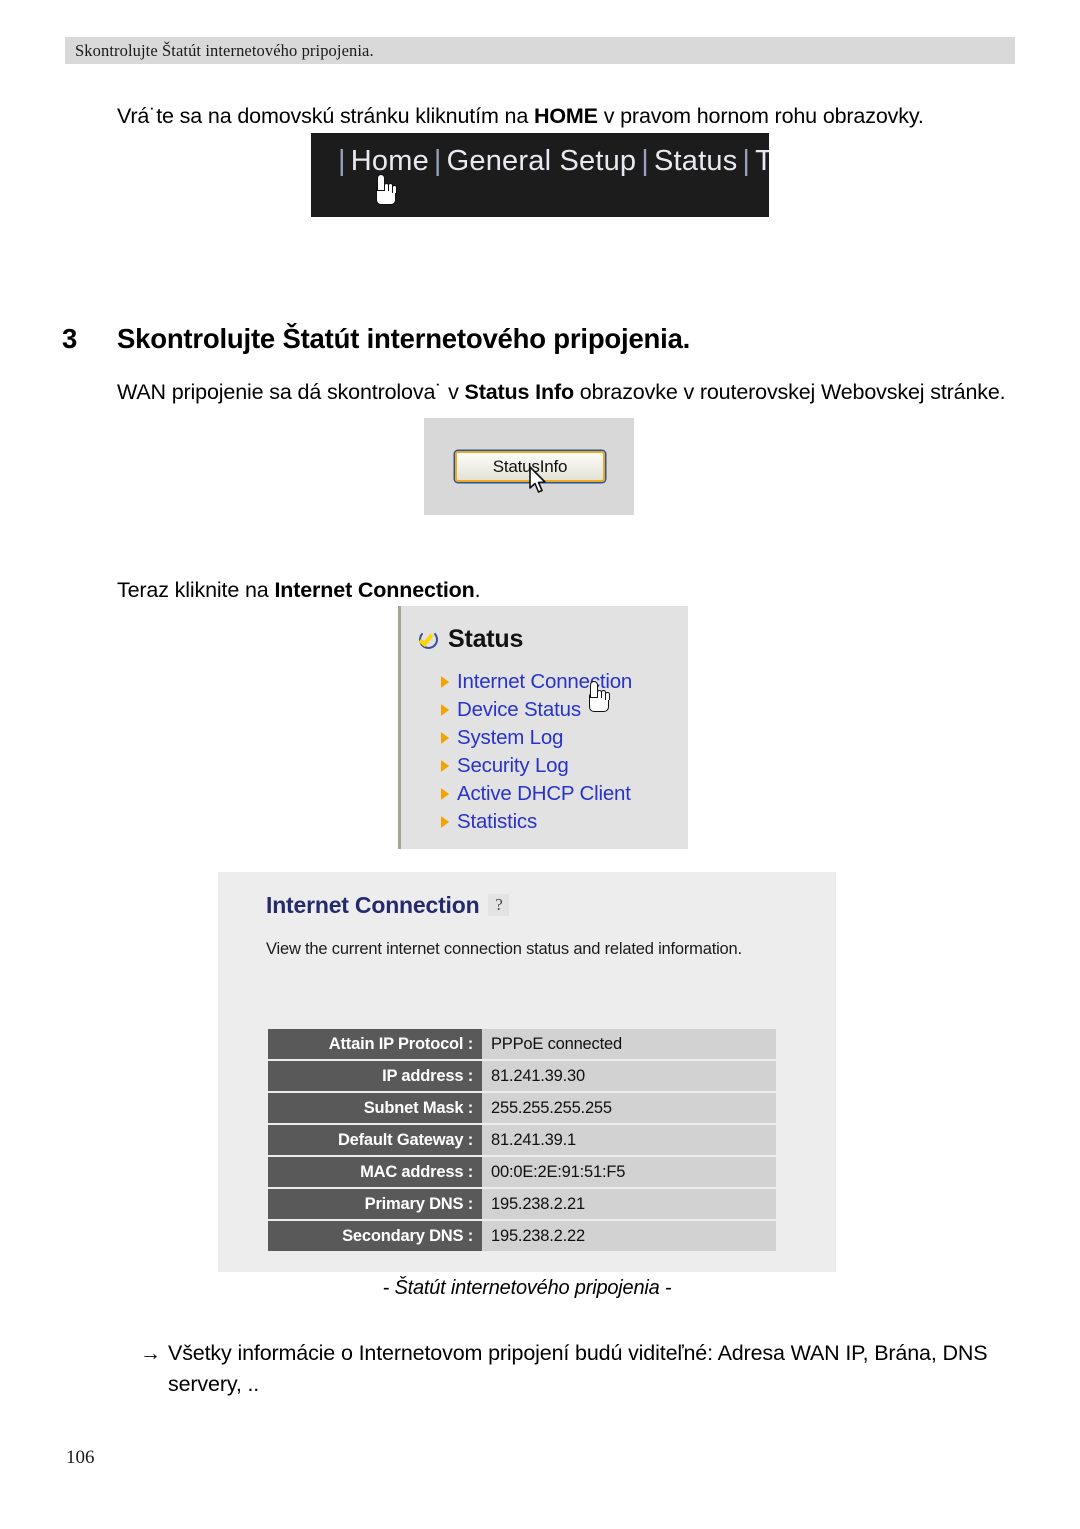 This screenshot has width=1080, height=1529. Describe the element at coordinates (629, 1076) in the screenshot. I see `row-value: 81.241.39.30` at that location.